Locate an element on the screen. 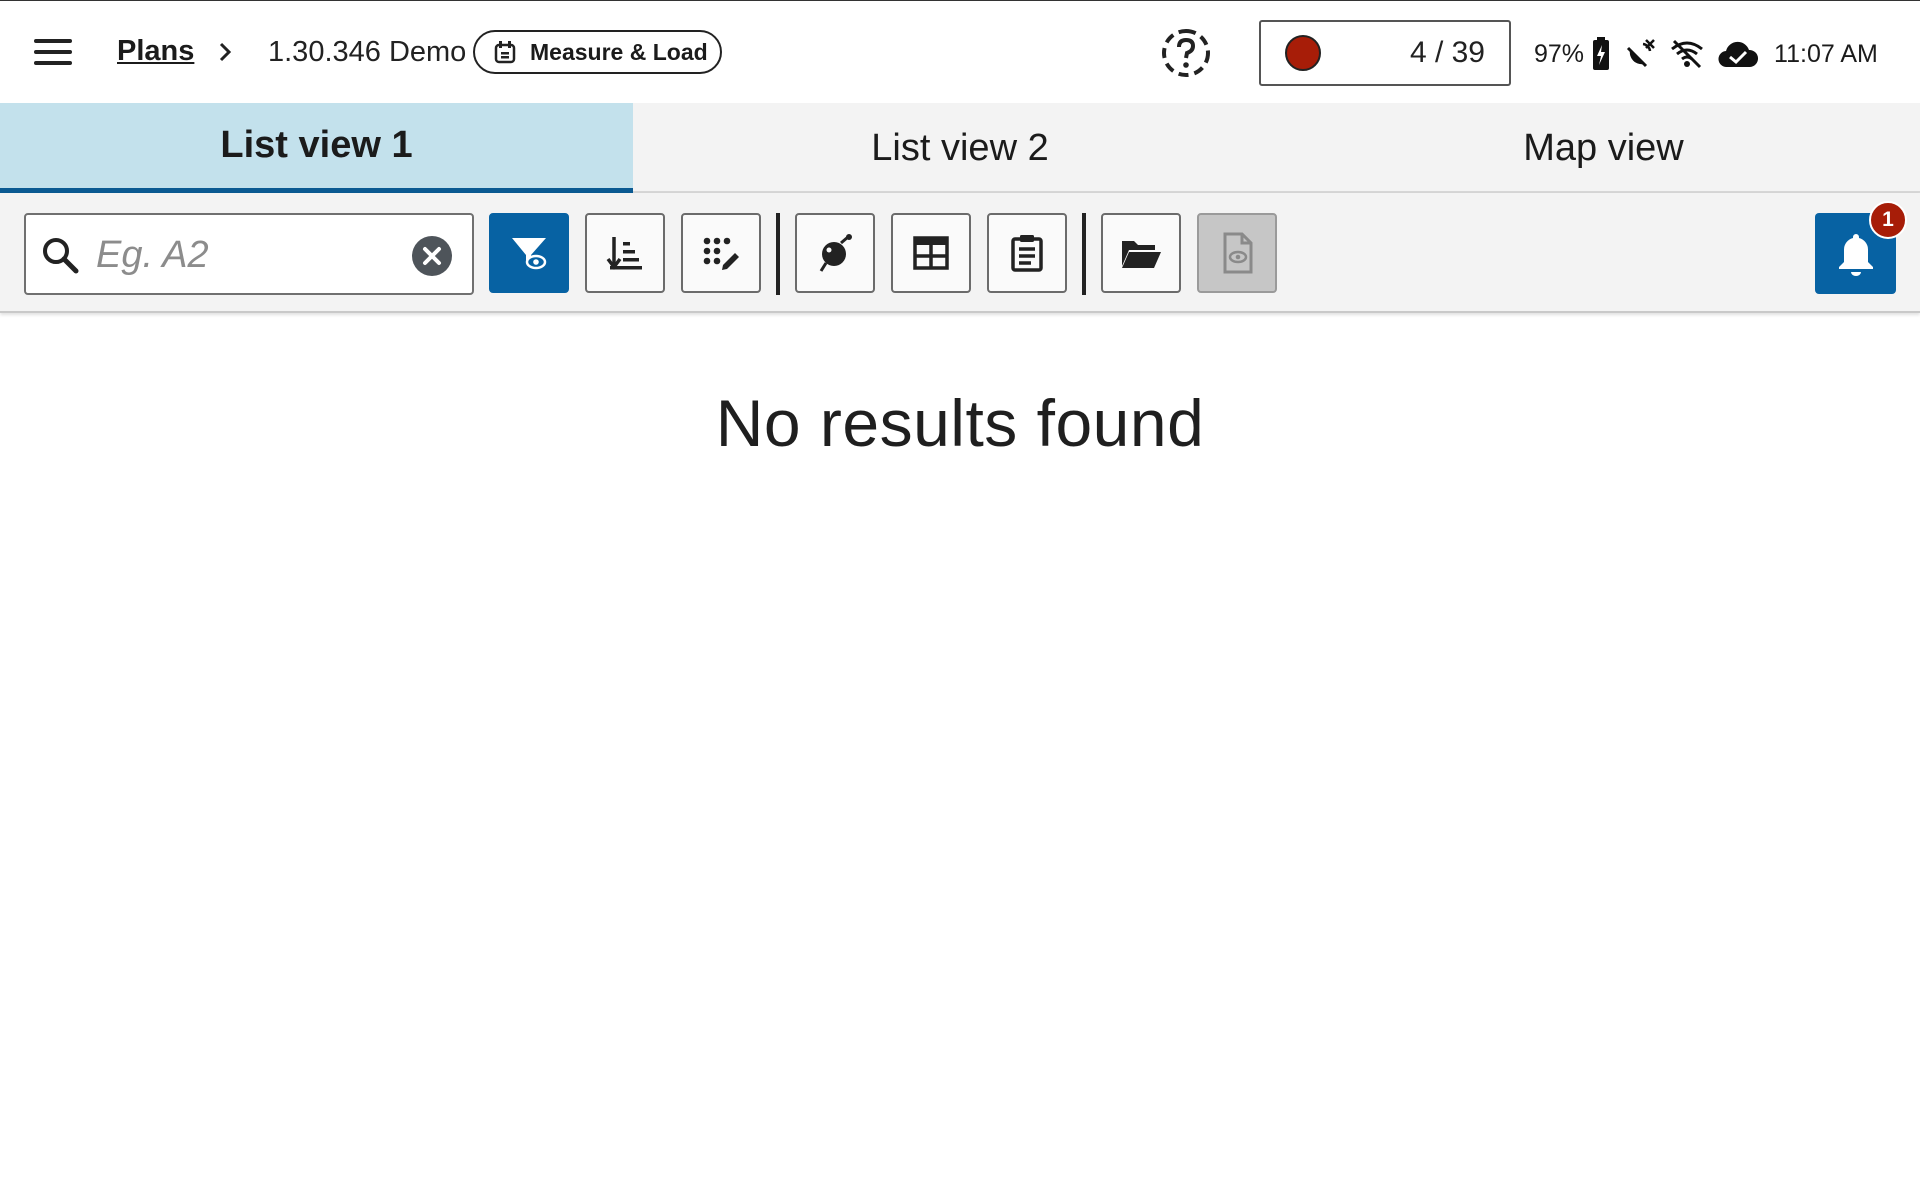 Image resolution: width=1920 pixels, height=1201 pixels. tag-button is located at coordinates (835, 253).